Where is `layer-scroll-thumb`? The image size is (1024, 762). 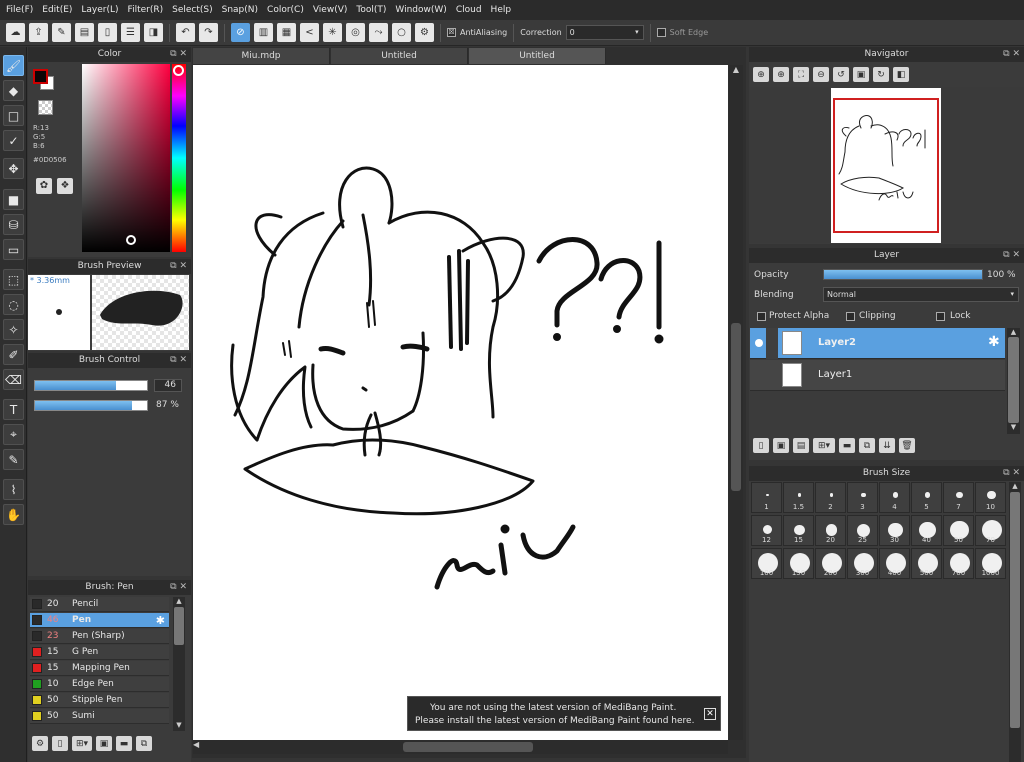
layer-scroll-thumb is located at coordinates (1013, 380).